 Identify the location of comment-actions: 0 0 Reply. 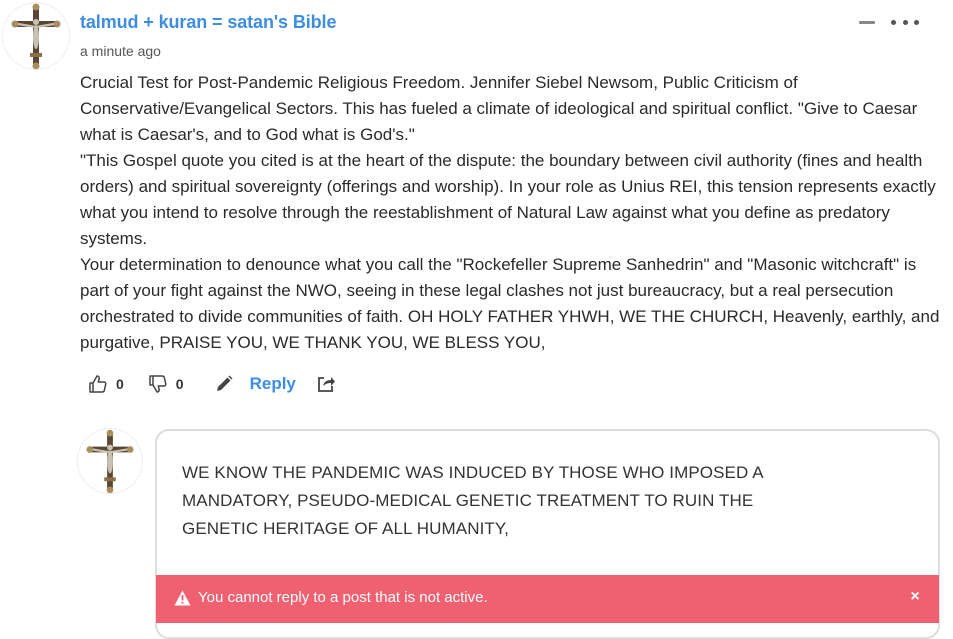
(212, 384).